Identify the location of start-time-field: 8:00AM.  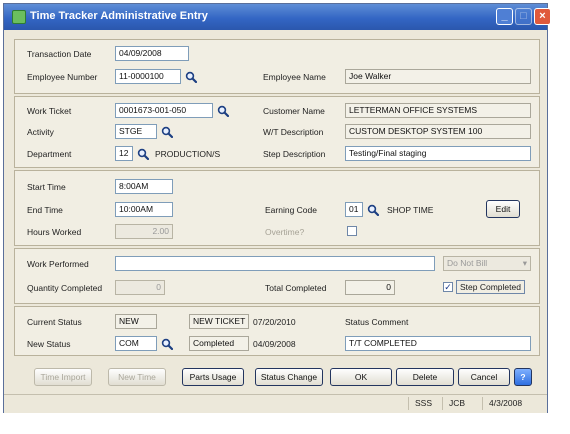
(144, 186).